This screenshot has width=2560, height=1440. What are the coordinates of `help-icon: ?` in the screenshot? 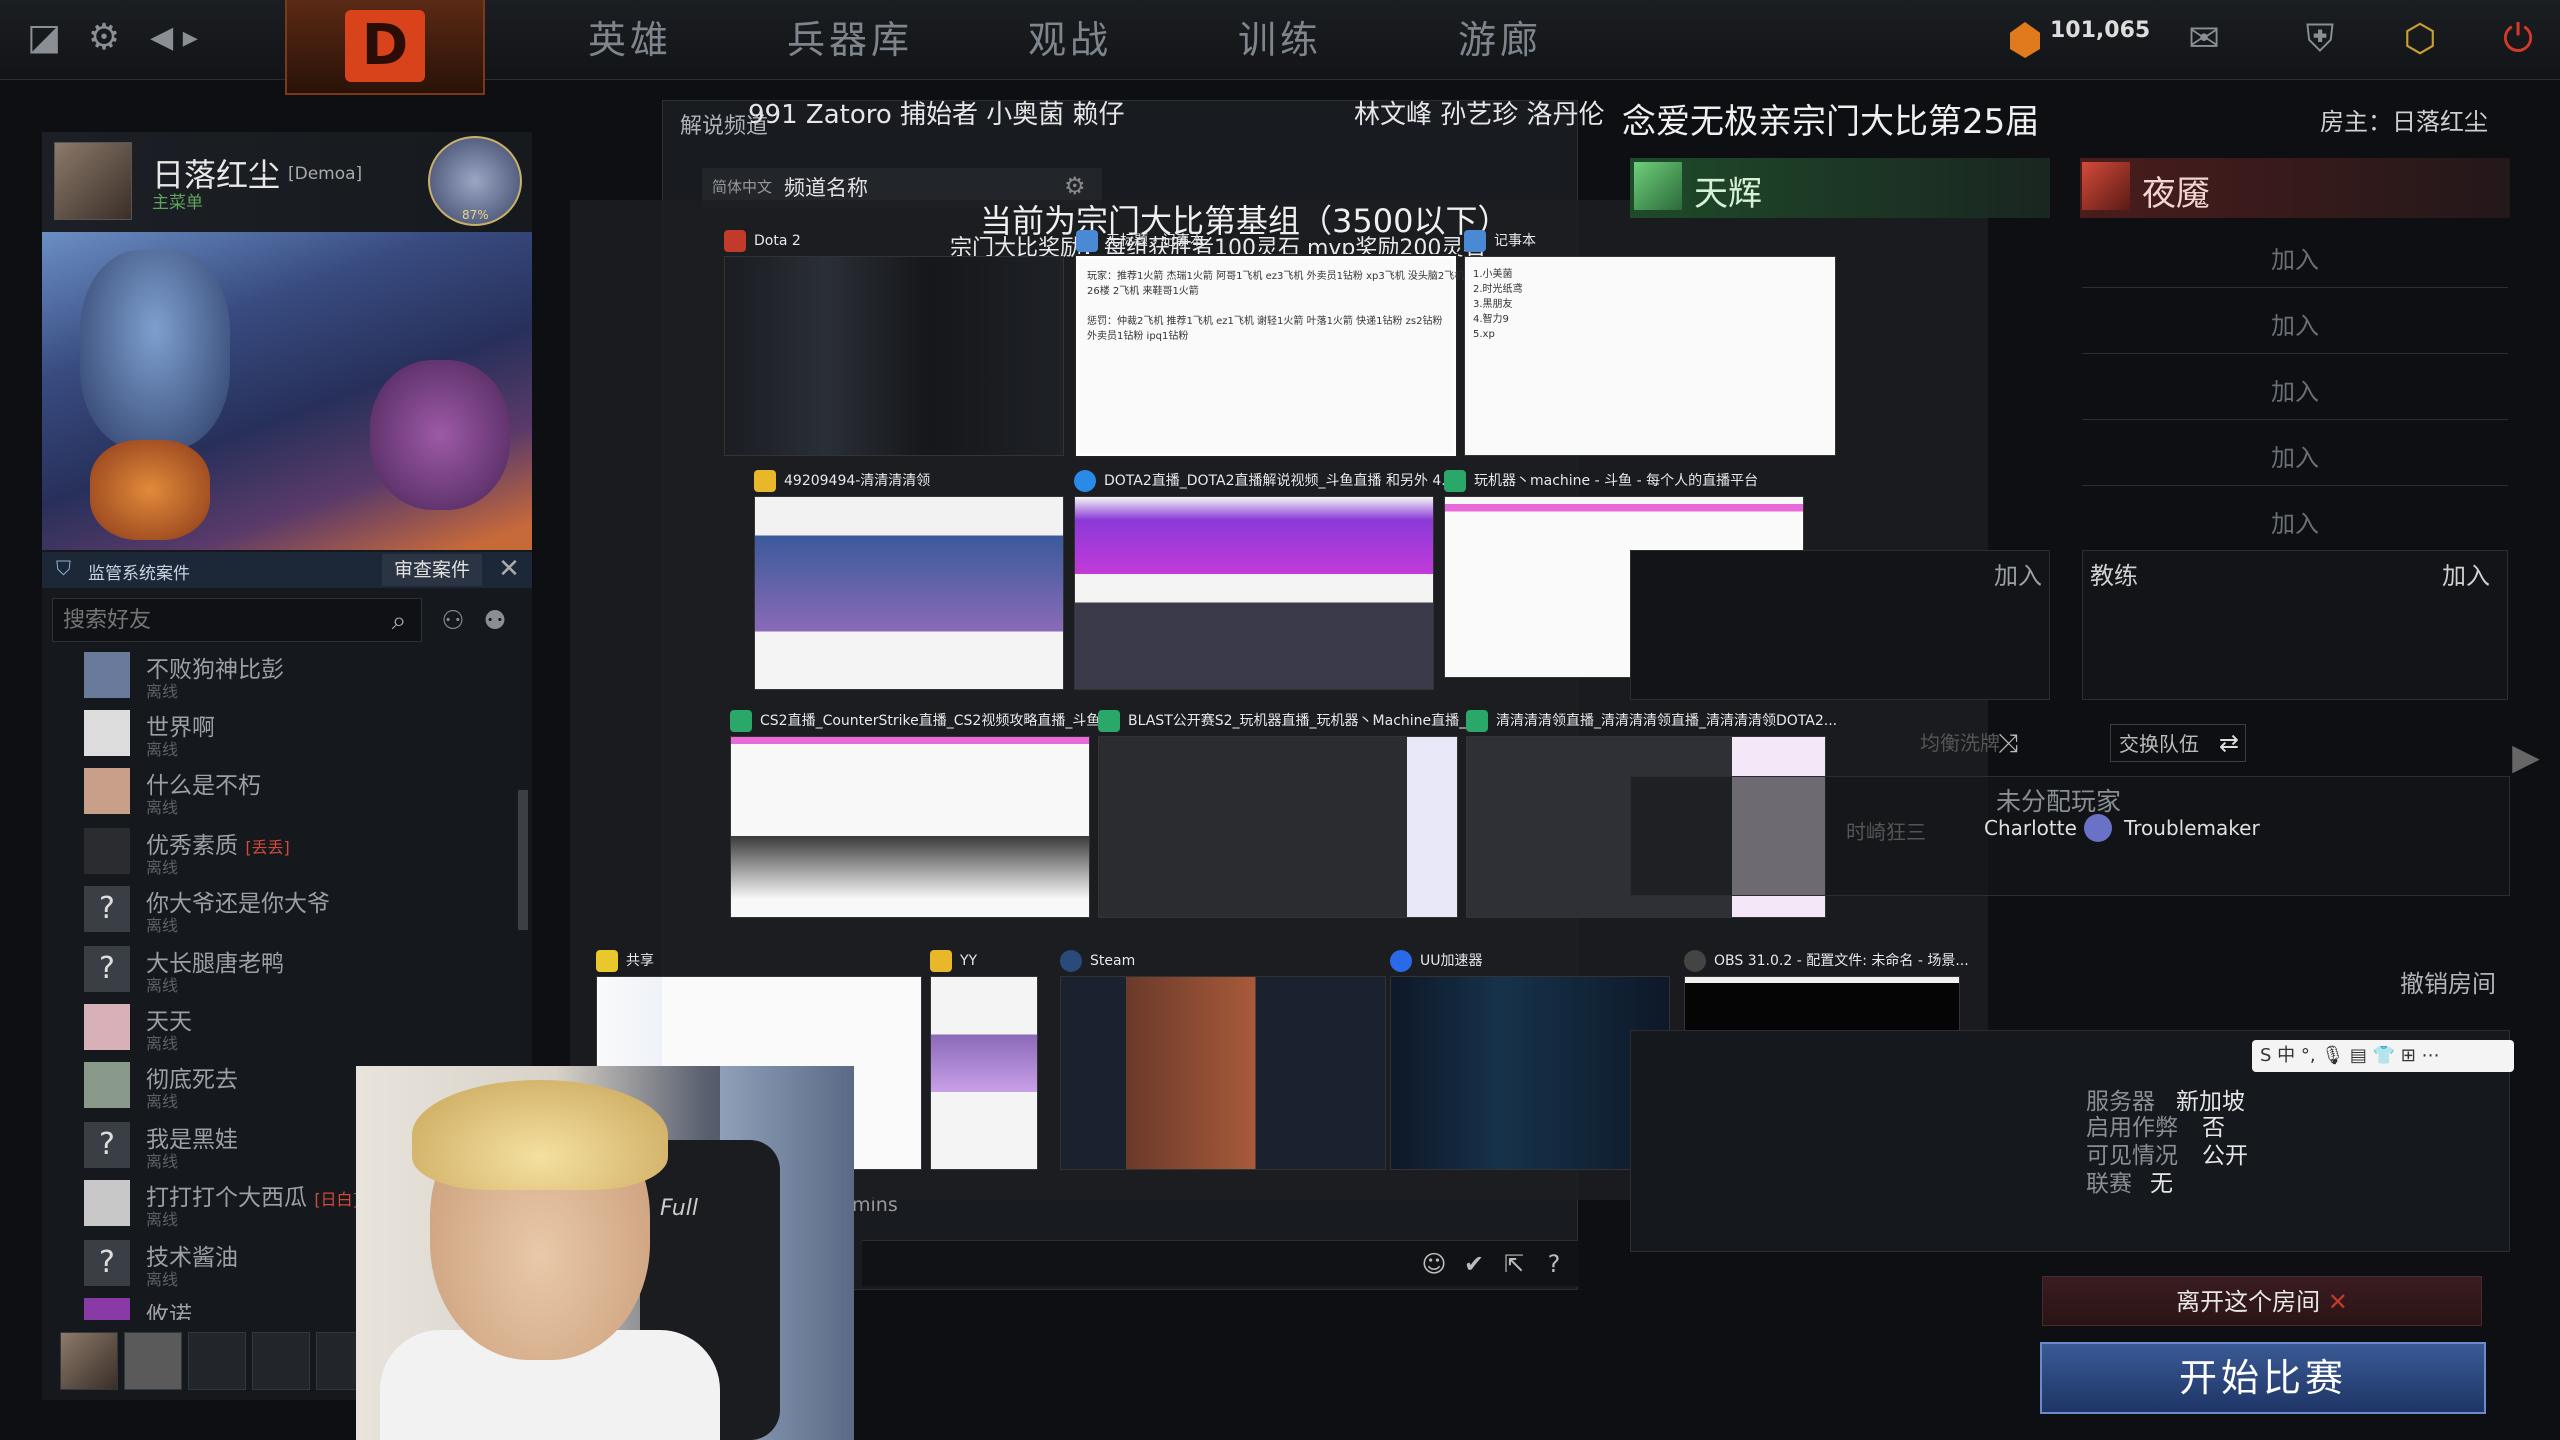 It's located at (1554, 1264).